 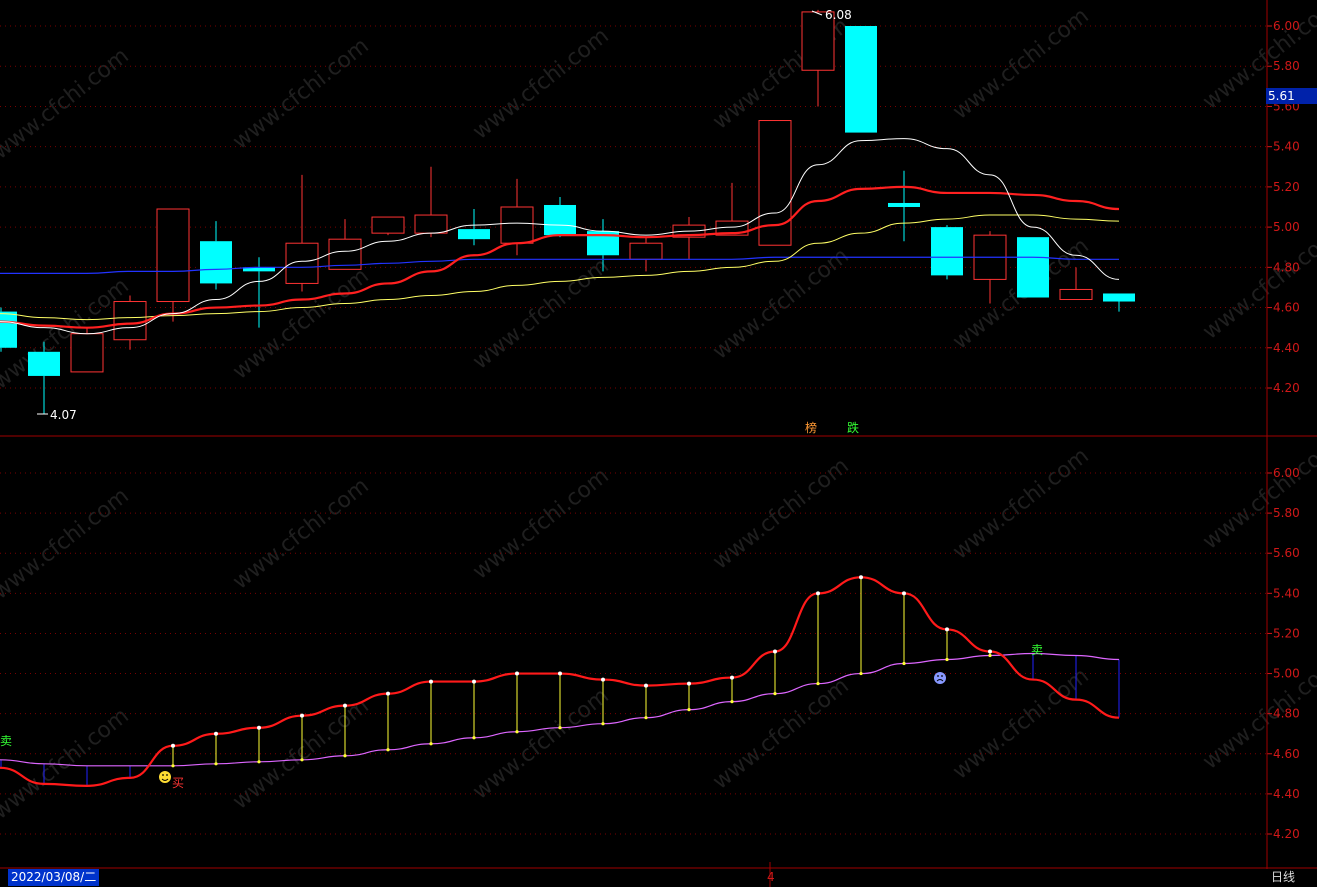 What do you see at coordinates (811, 427) in the screenshot?
I see `mark-bang: 榜` at bounding box center [811, 427].